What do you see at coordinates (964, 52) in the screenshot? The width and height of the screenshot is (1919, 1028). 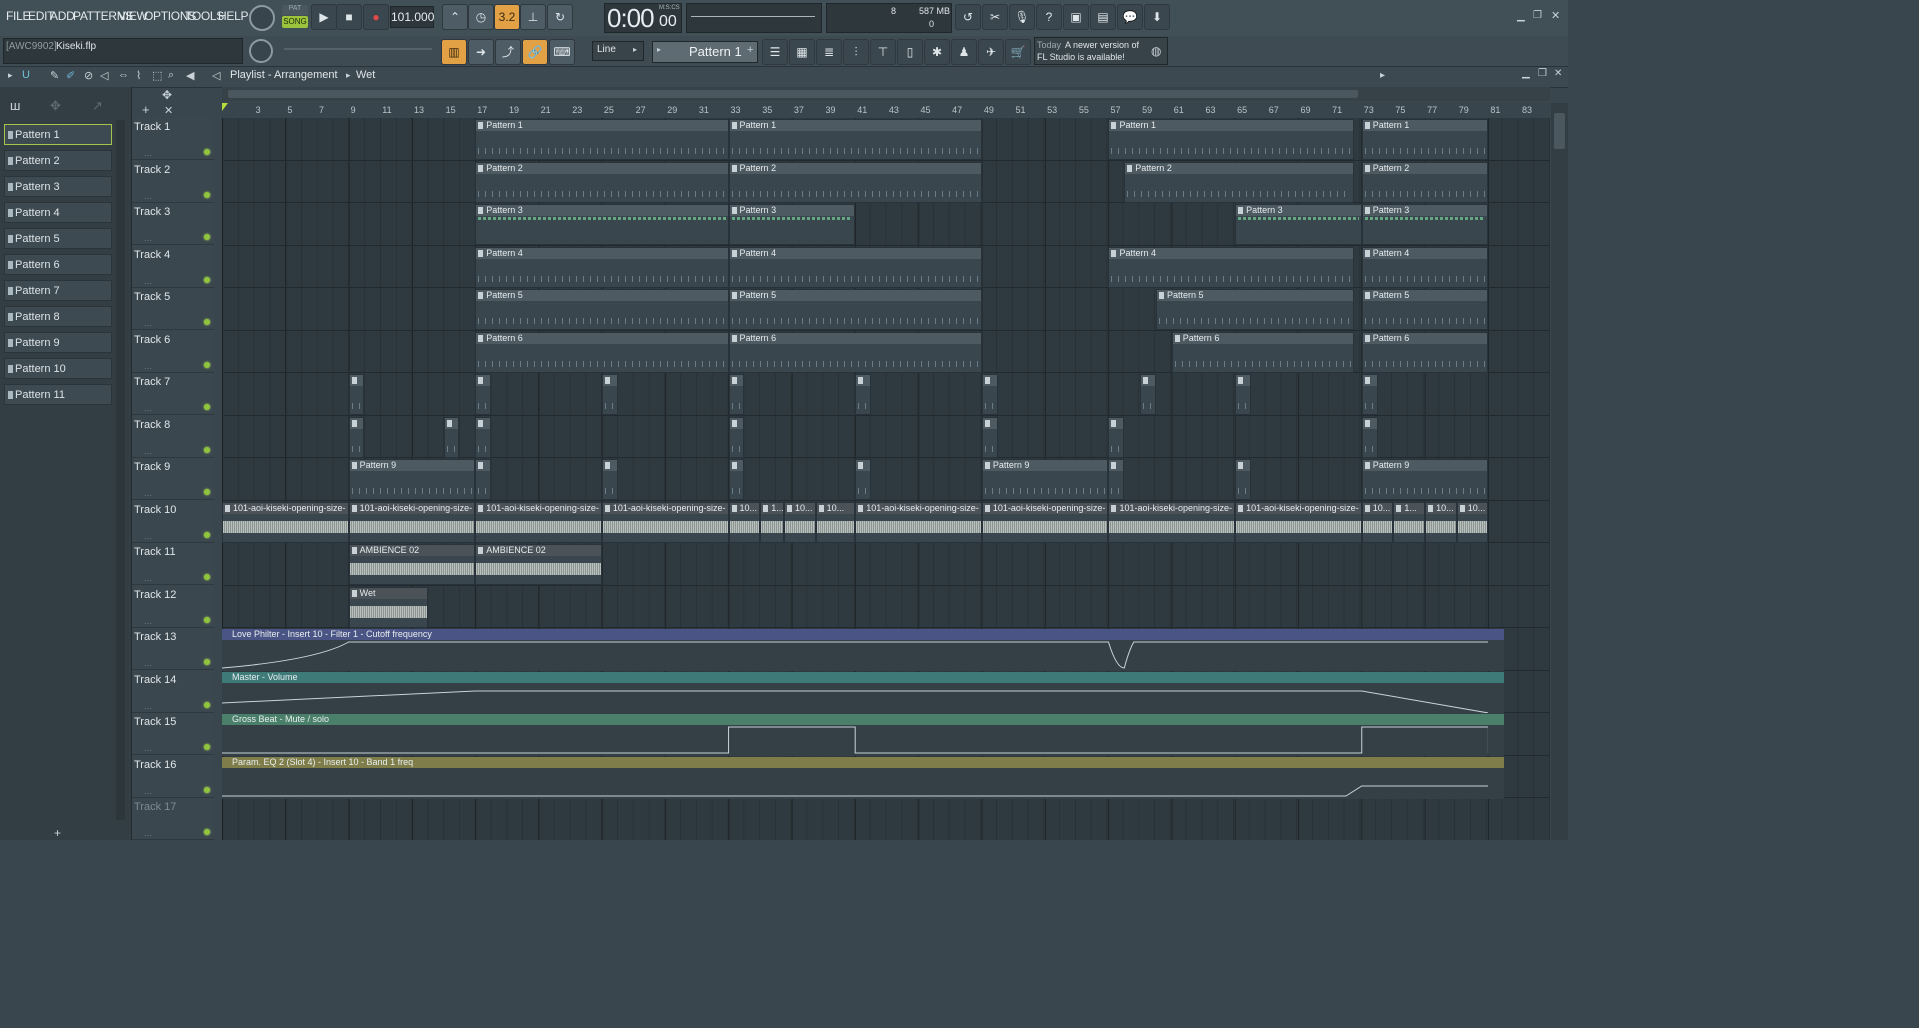 I see `performance-button: ♟` at bounding box center [964, 52].